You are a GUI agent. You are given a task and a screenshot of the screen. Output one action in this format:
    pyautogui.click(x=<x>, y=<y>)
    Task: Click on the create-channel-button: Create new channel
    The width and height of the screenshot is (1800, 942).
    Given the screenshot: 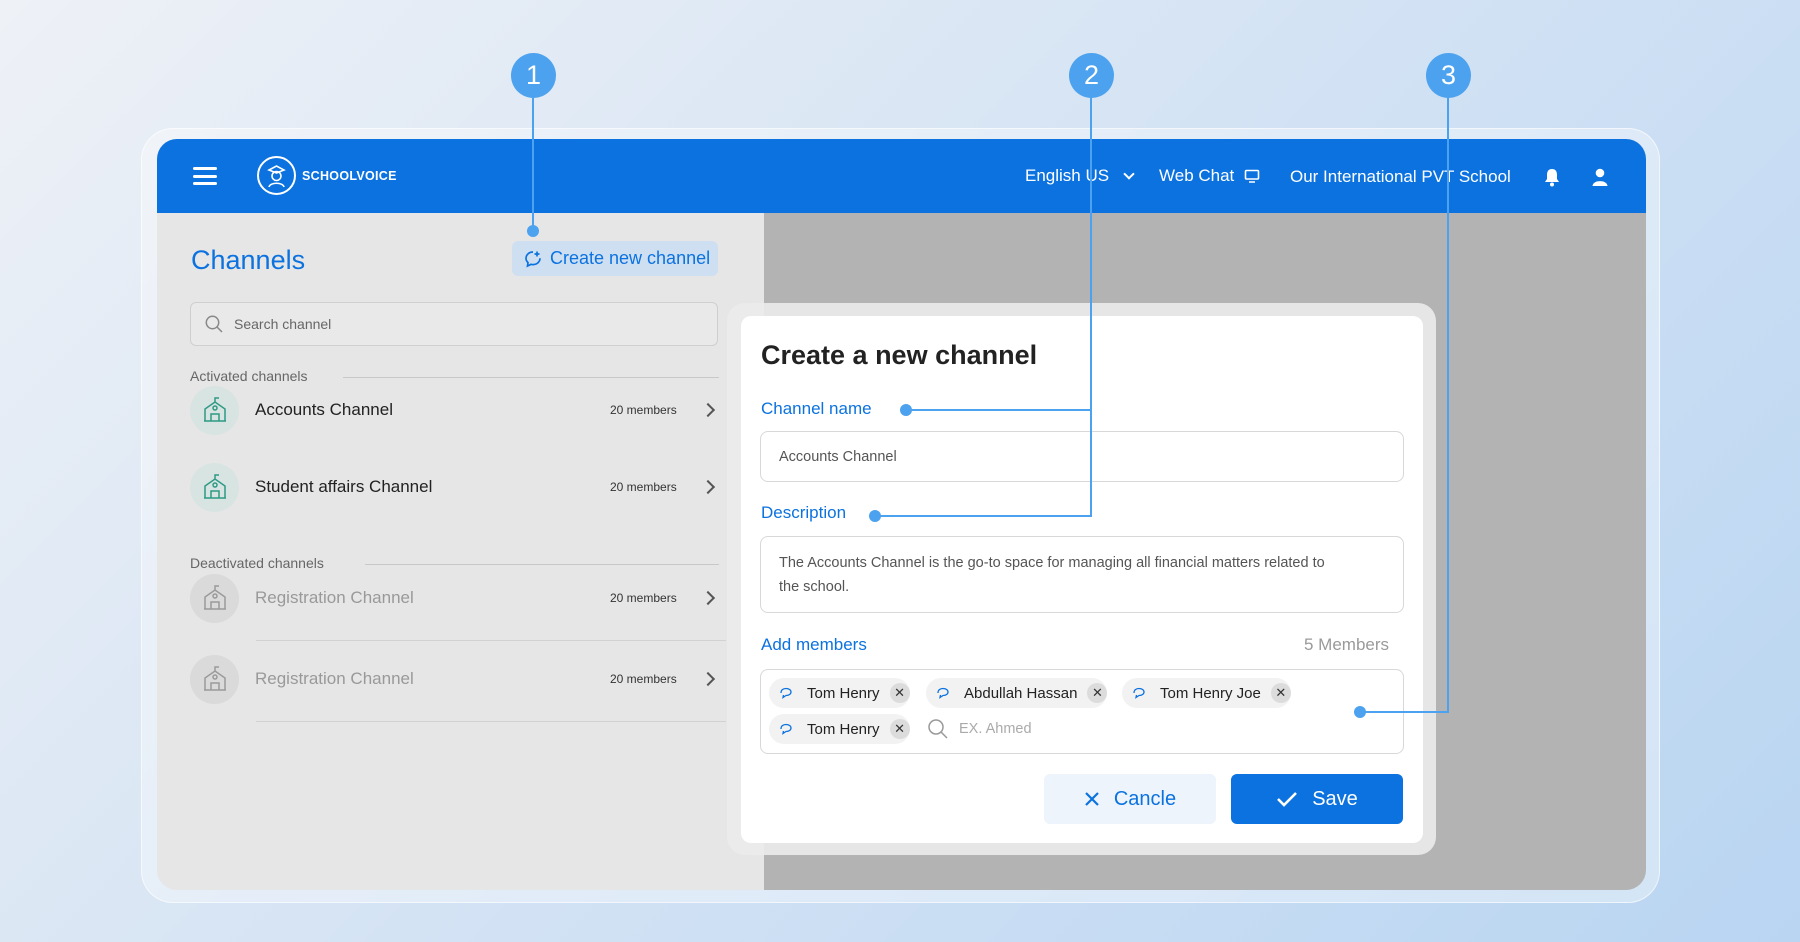 What is the action you would take?
    pyautogui.click(x=615, y=258)
    